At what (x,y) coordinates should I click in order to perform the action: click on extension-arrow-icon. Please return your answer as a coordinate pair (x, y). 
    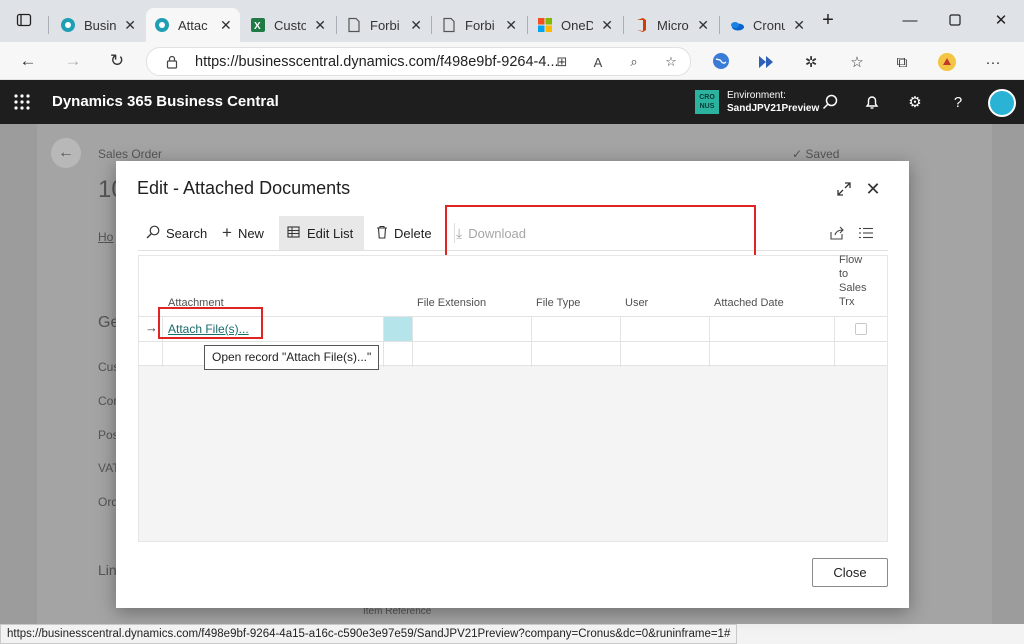
    Looking at the image, I should click on (766, 62).